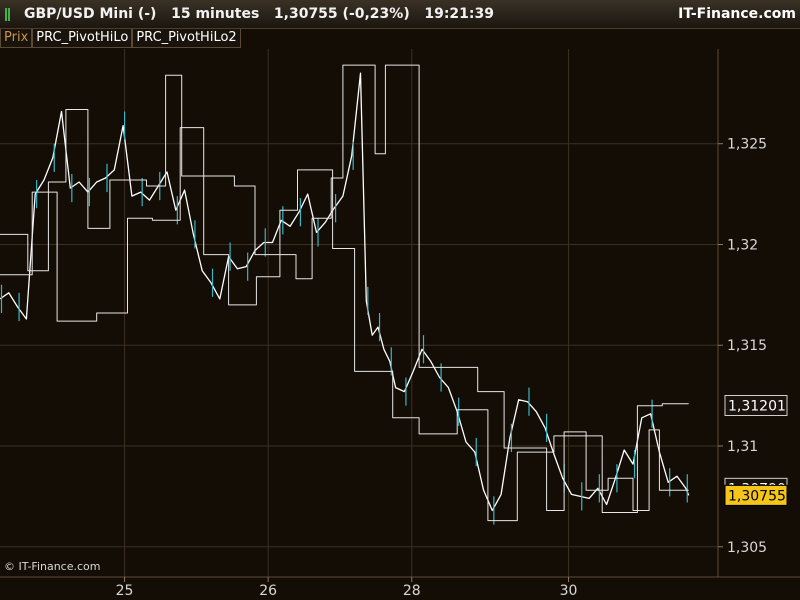 The width and height of the screenshot is (800, 600). I want to click on y-tick-label: 1,305, so click(747, 548).